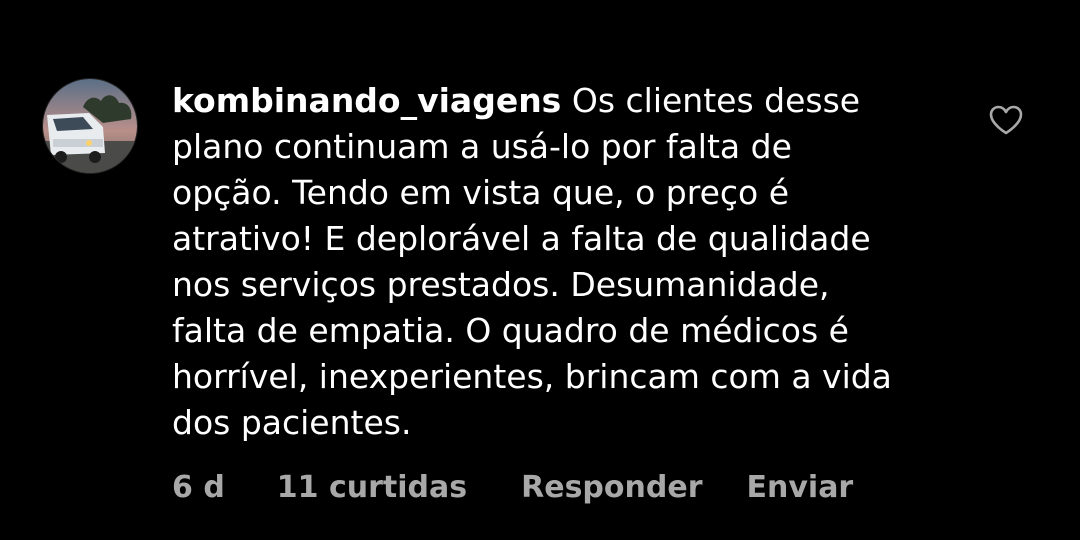 The height and width of the screenshot is (540, 1080). I want to click on heart-outline-icon, so click(1006, 120).